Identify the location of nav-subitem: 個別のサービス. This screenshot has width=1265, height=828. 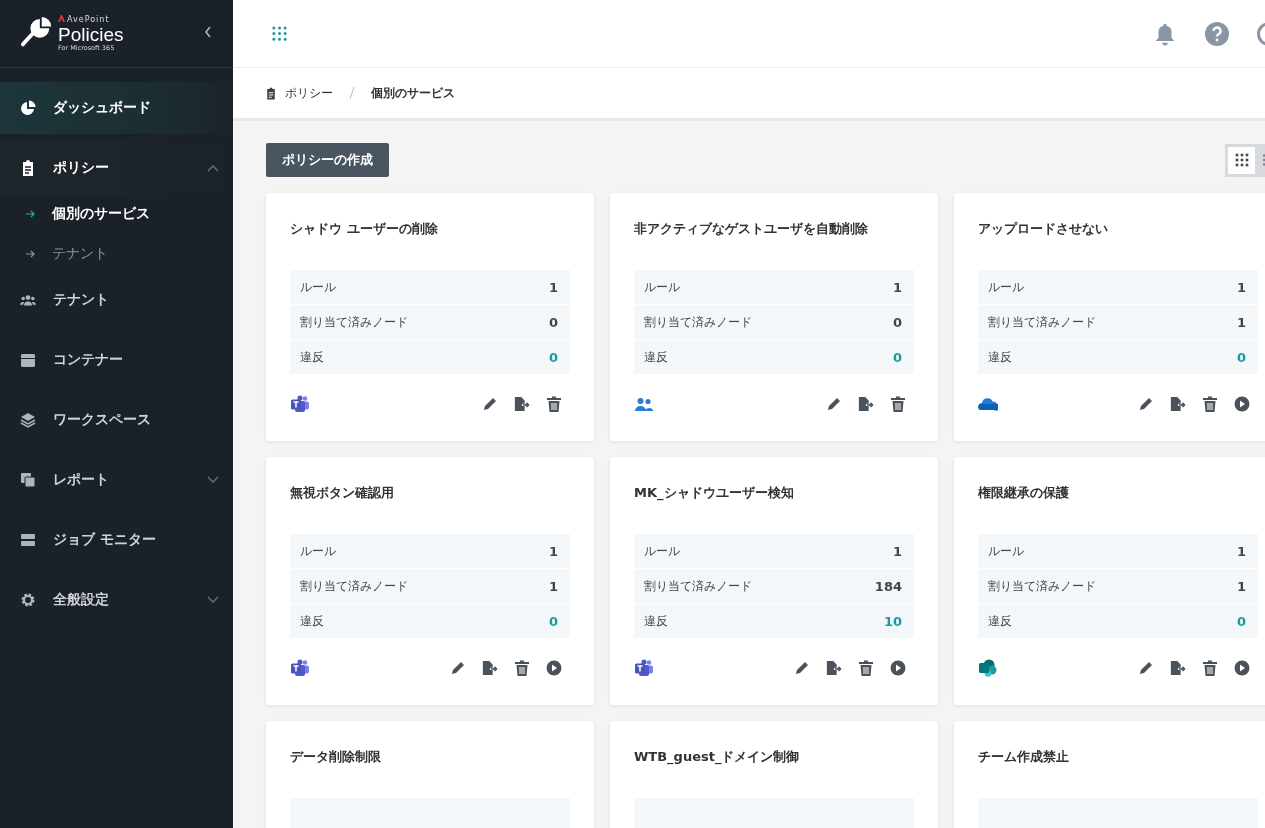
(116, 214).